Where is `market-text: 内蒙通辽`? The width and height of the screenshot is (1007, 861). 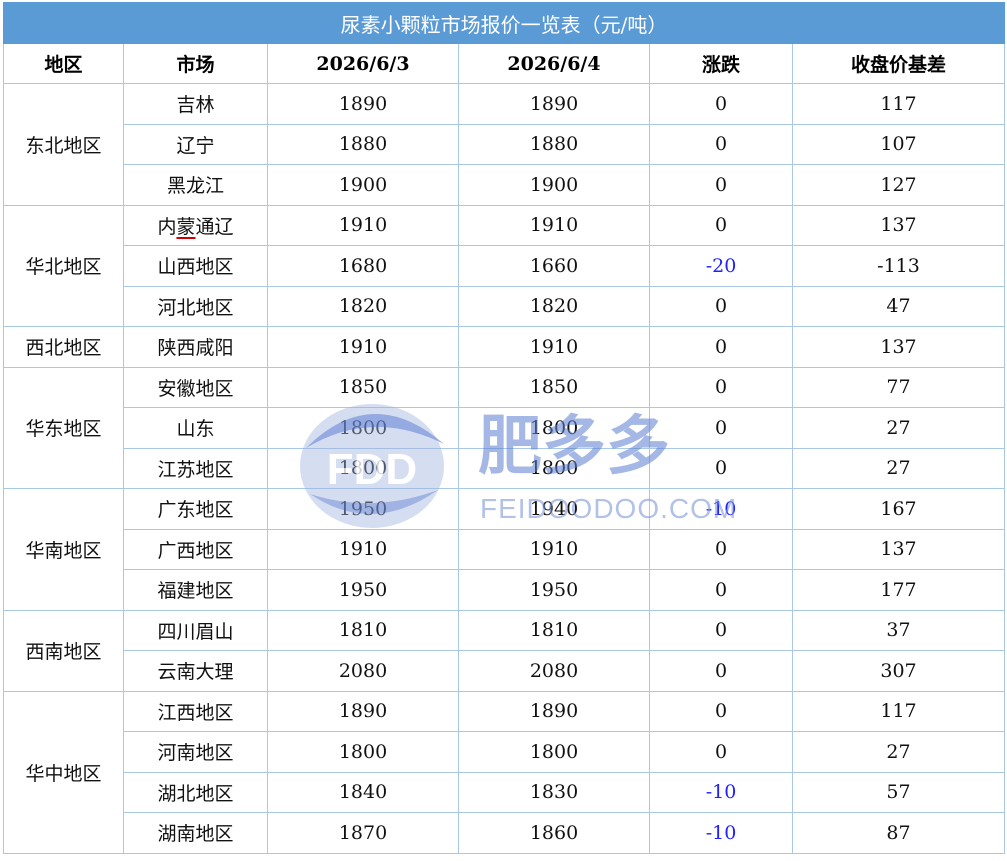
market-text: 内蒙通辽 is located at coordinates (195, 226).